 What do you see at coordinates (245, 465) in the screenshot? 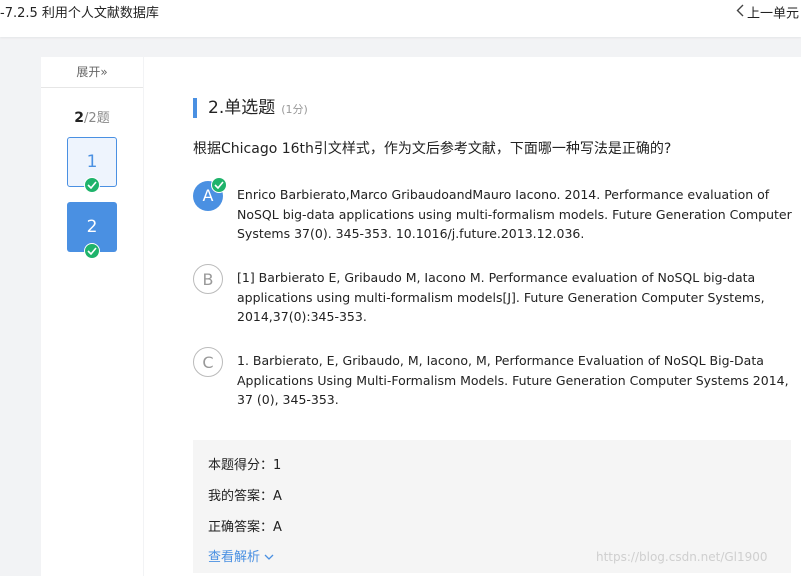
I see `score-label: 本题得分：1` at bounding box center [245, 465].